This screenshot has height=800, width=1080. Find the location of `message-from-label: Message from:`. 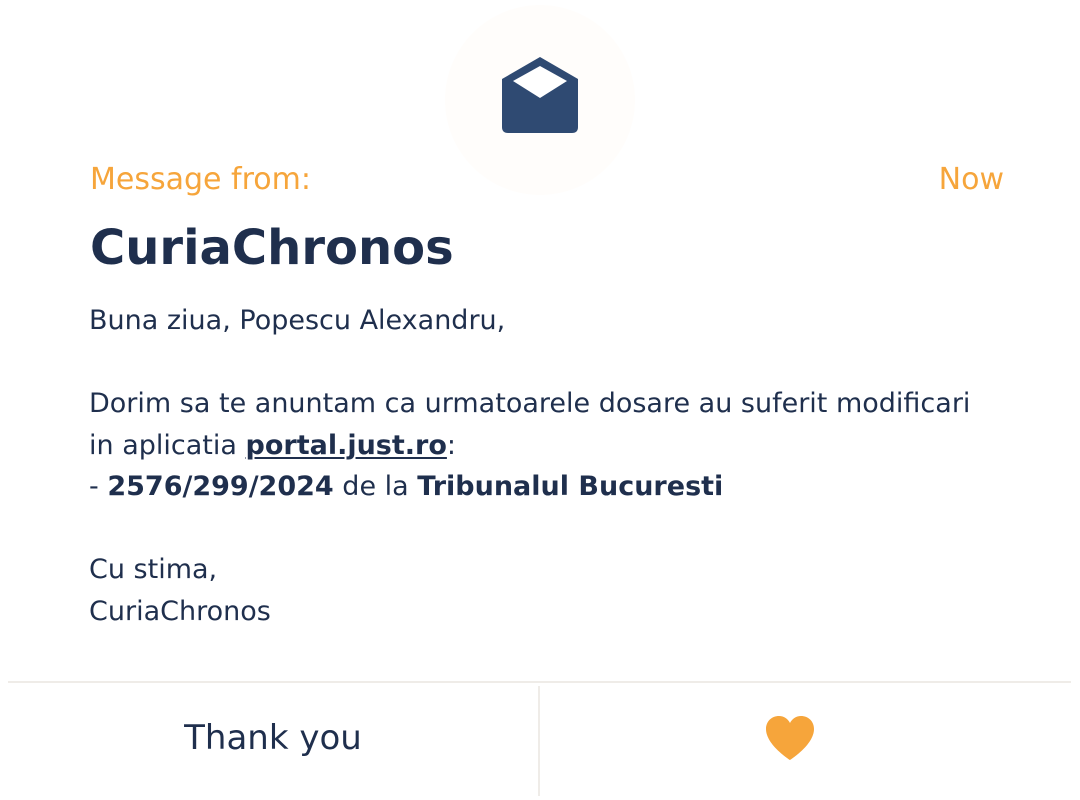

message-from-label: Message from: is located at coordinates (200, 179).